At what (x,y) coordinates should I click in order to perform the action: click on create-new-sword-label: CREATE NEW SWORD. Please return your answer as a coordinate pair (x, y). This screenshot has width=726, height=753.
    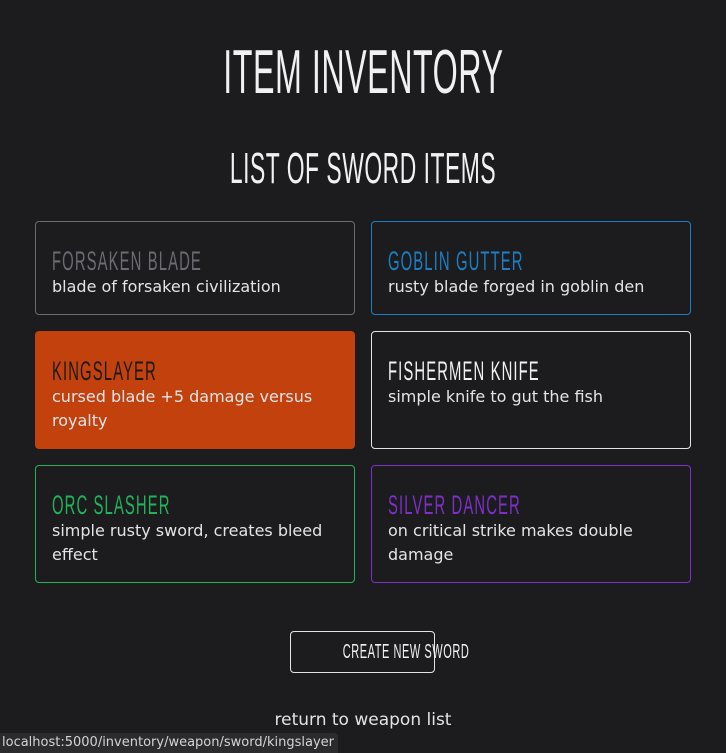
    Looking at the image, I should click on (406, 652).